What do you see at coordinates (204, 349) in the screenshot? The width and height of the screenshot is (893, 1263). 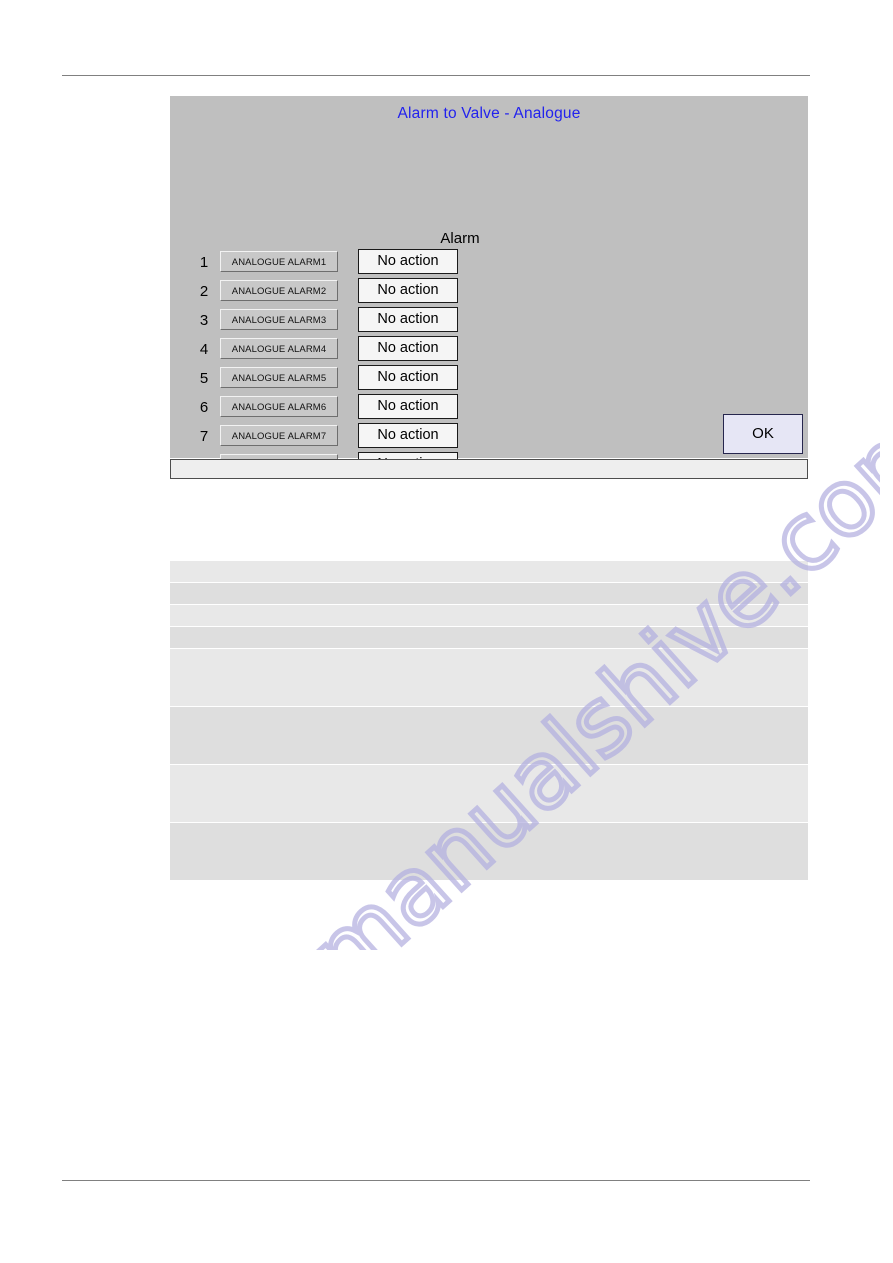 I see `alarm-row-index: 4` at bounding box center [204, 349].